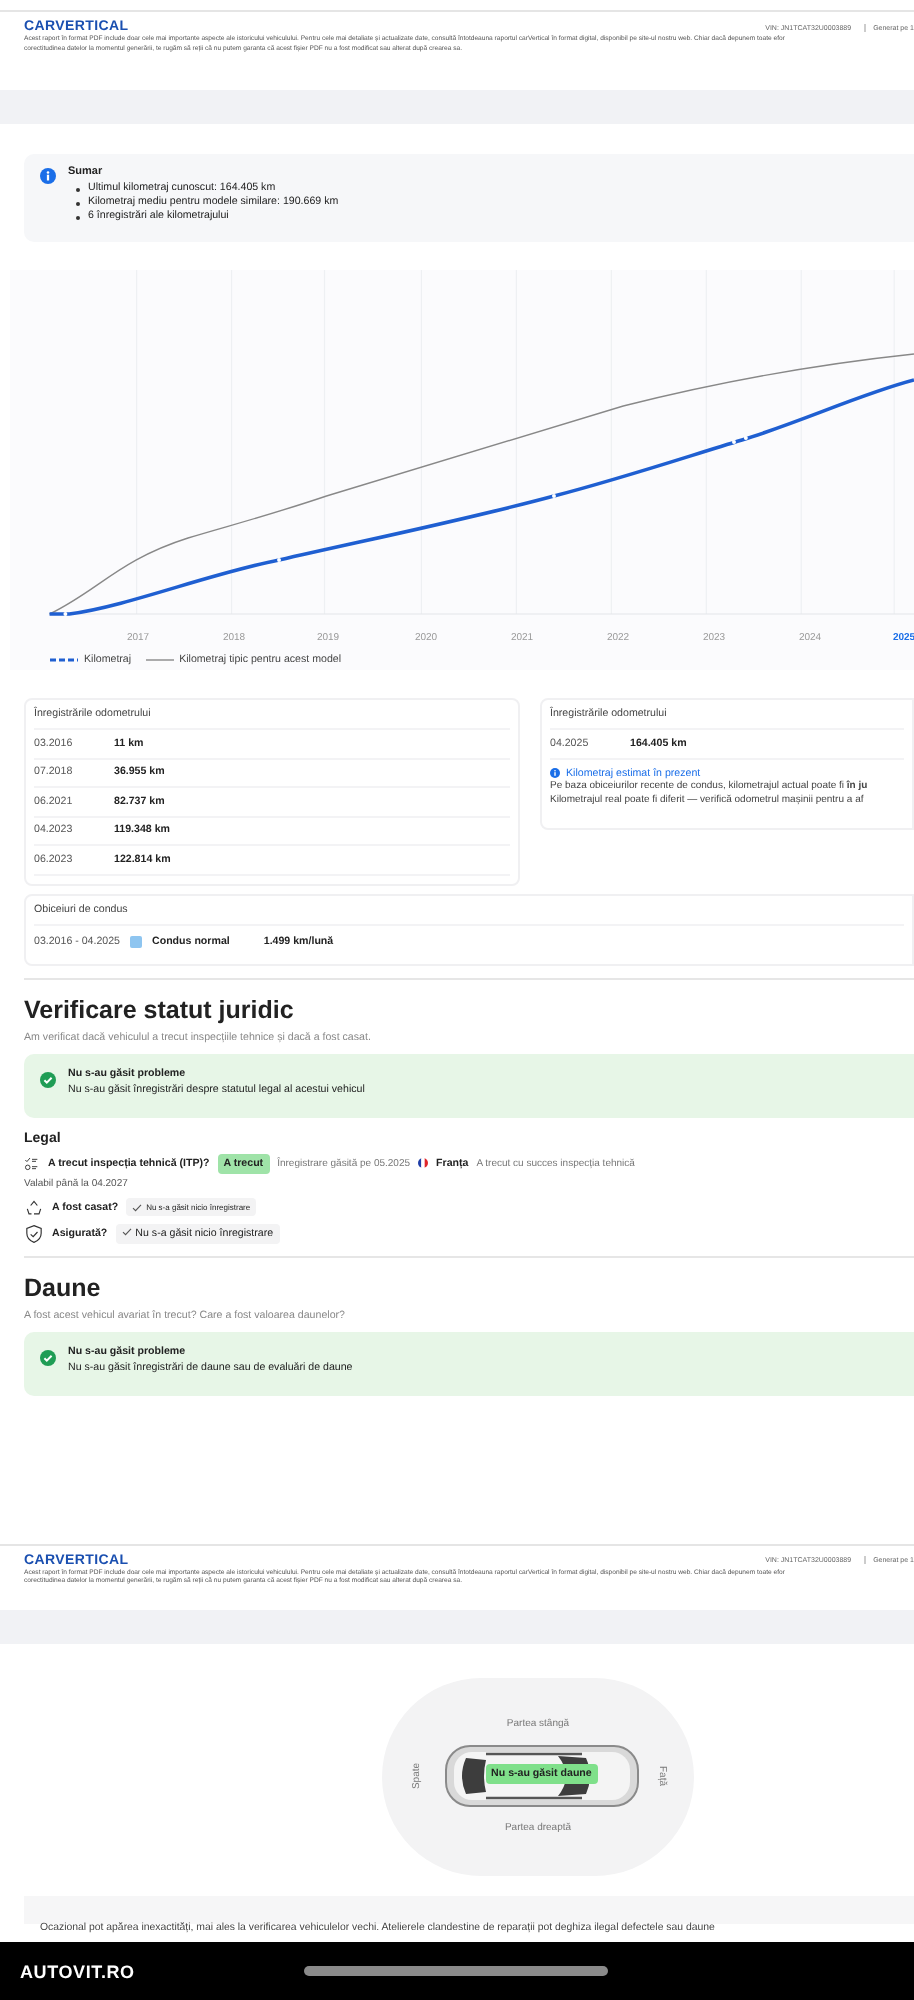 This screenshot has width=914, height=2000. I want to click on app-logo: AUTOVIT.RO, so click(77, 1971).